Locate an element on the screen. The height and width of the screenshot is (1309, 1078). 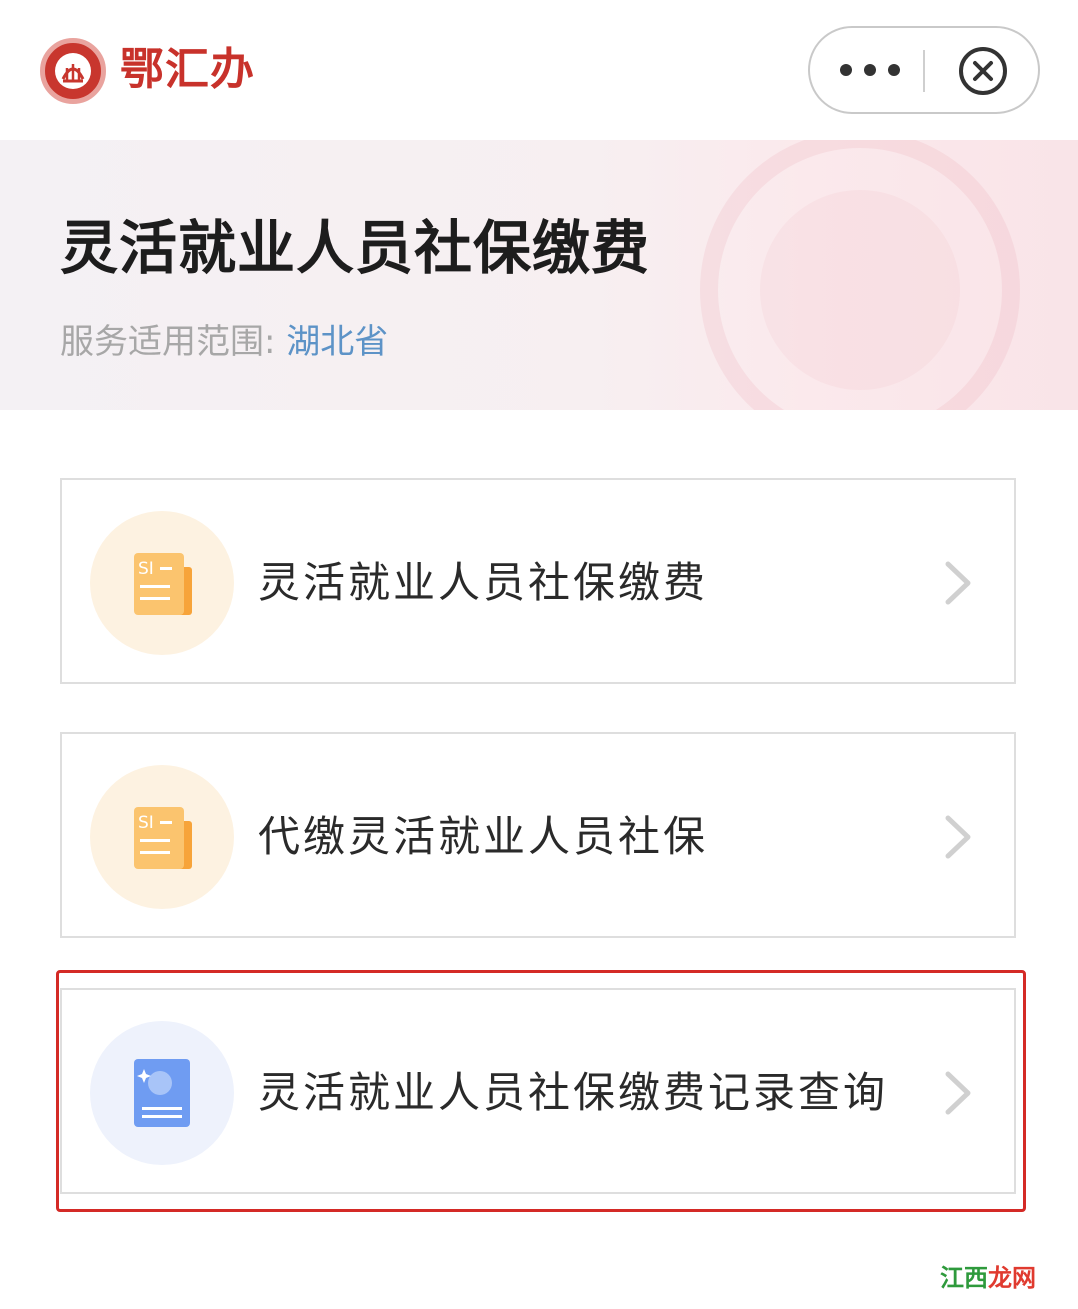
mini-program-capsule is located at coordinates (924, 70).